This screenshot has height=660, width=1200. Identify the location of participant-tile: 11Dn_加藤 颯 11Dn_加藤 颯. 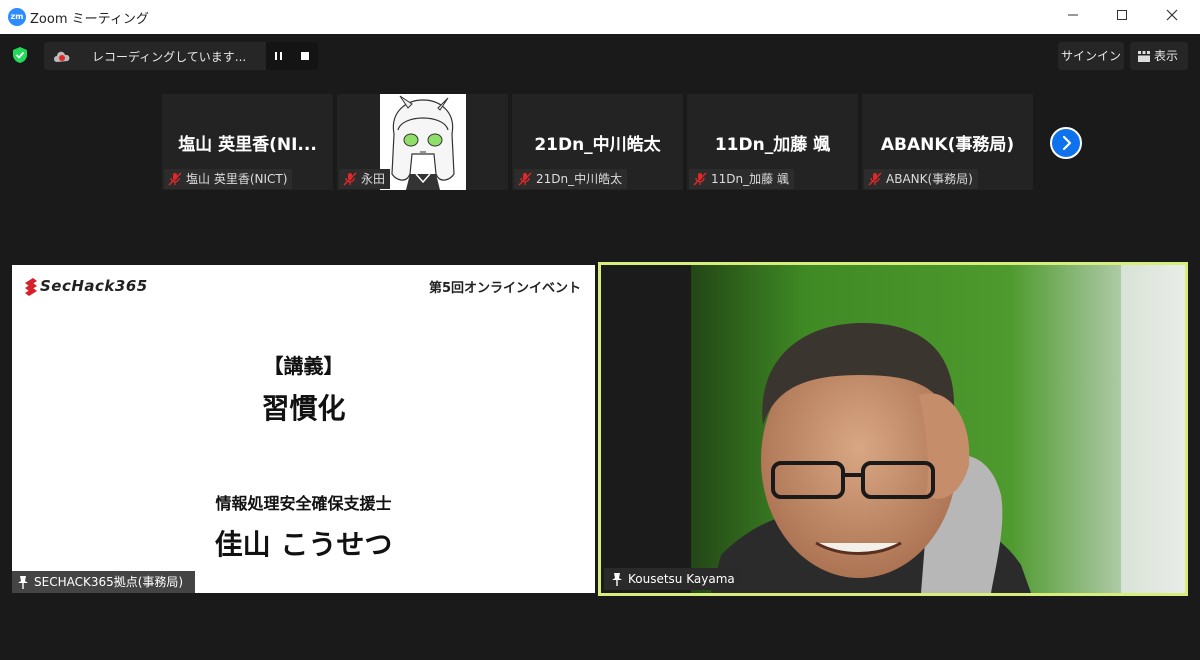
(772, 142).